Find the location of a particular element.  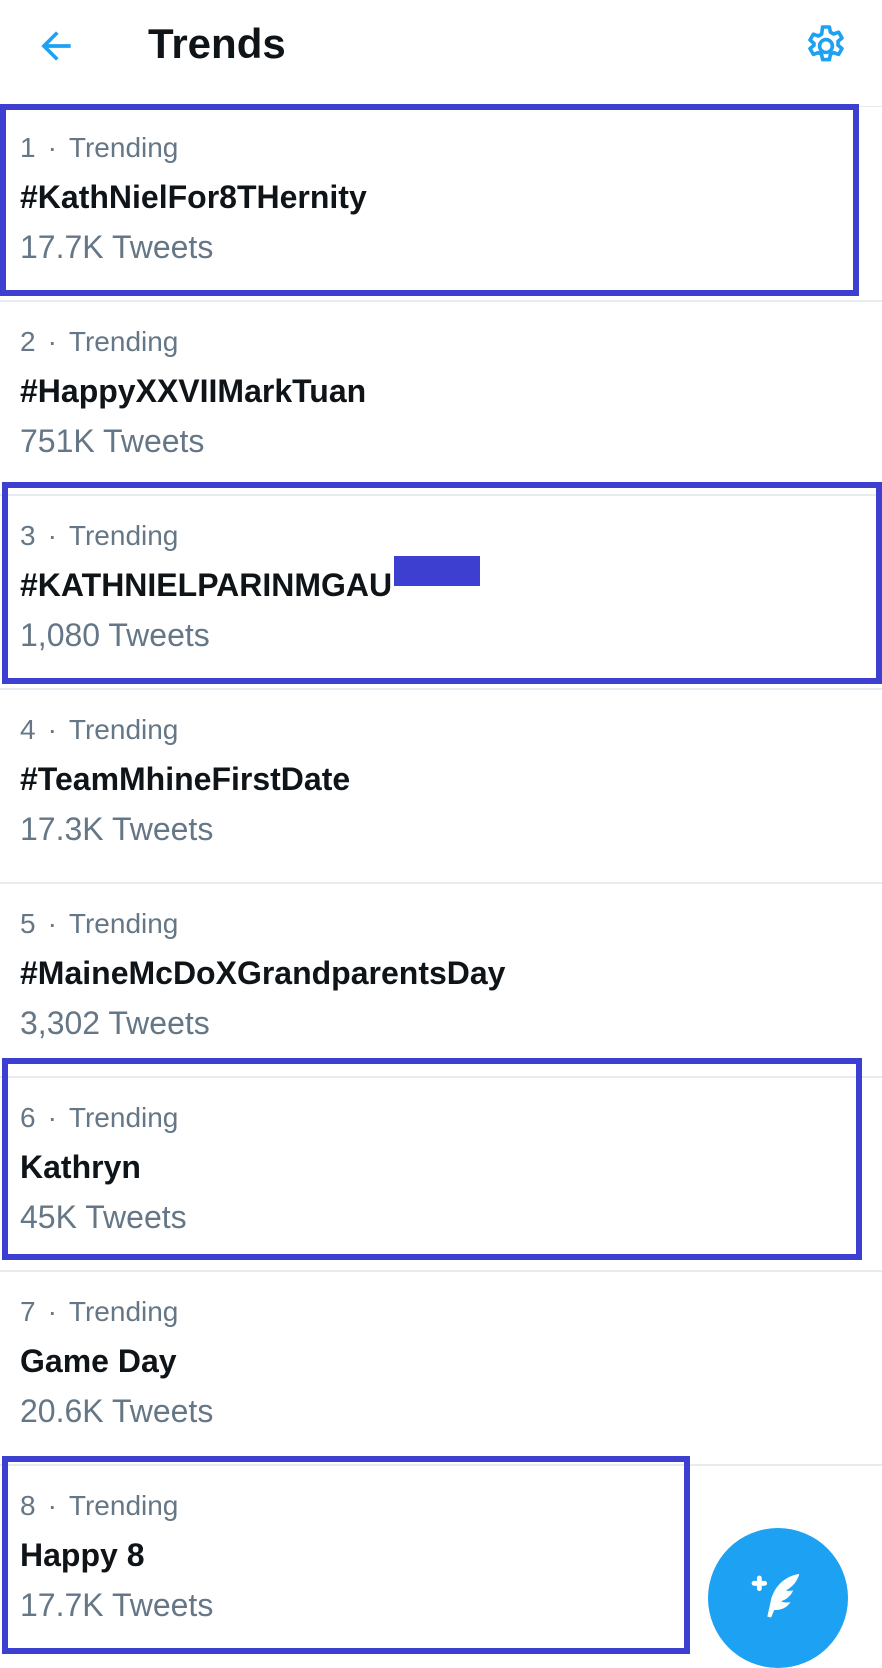

trend-meta: 7 · Trending is located at coordinates (99, 1312).